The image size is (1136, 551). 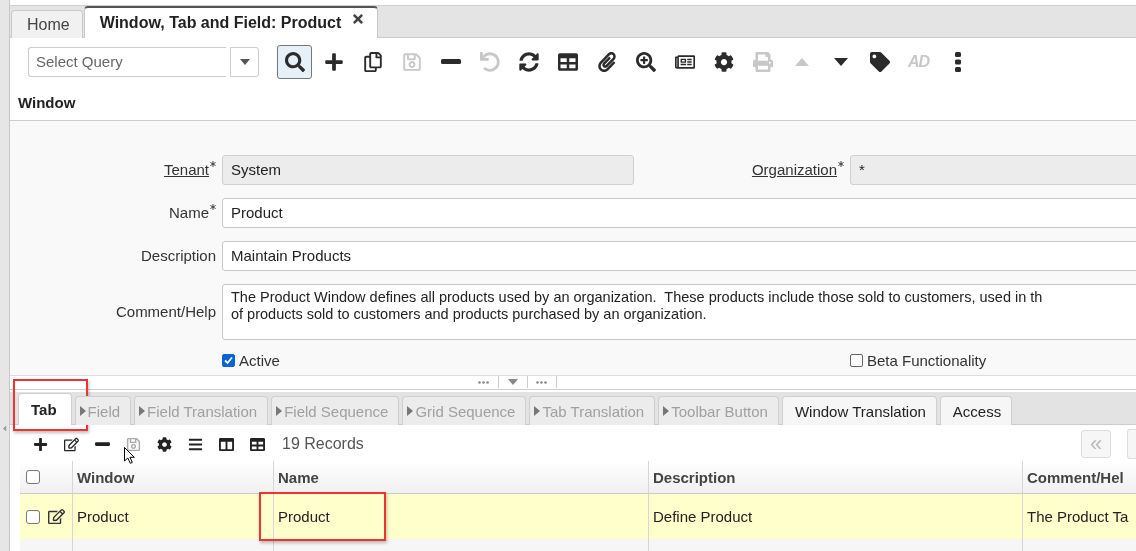 I want to click on column-header: Comment/Hel, so click(x=1079, y=477).